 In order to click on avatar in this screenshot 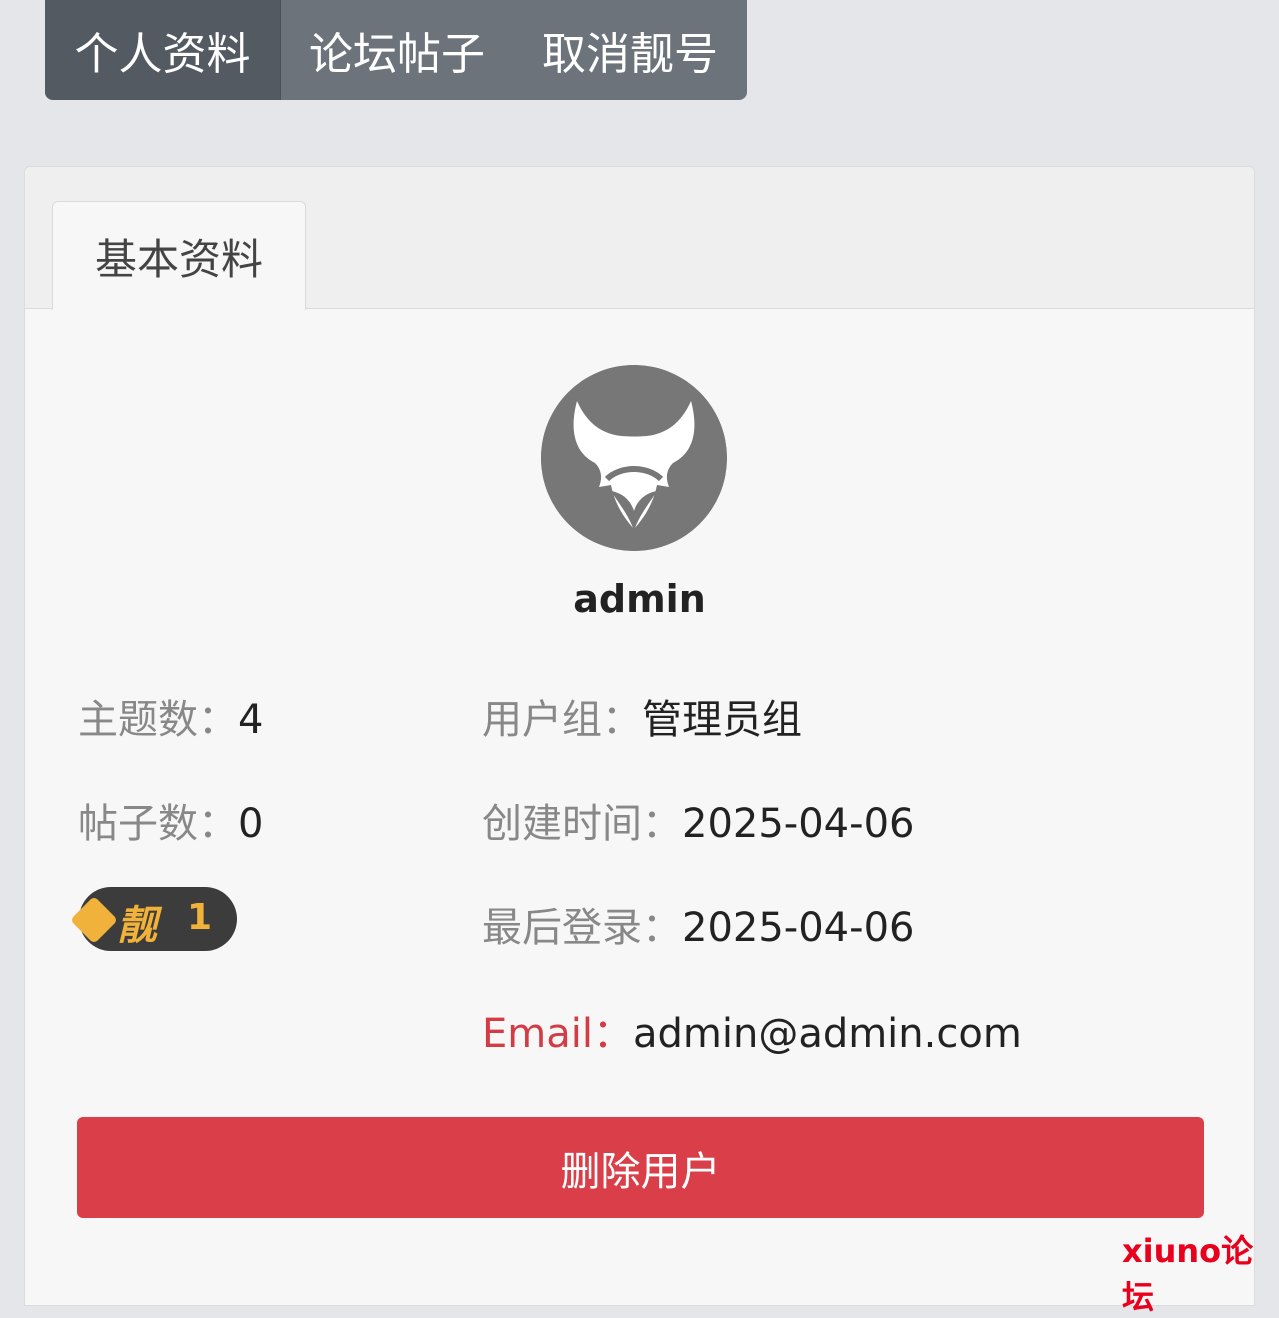, I will do `click(634, 458)`.